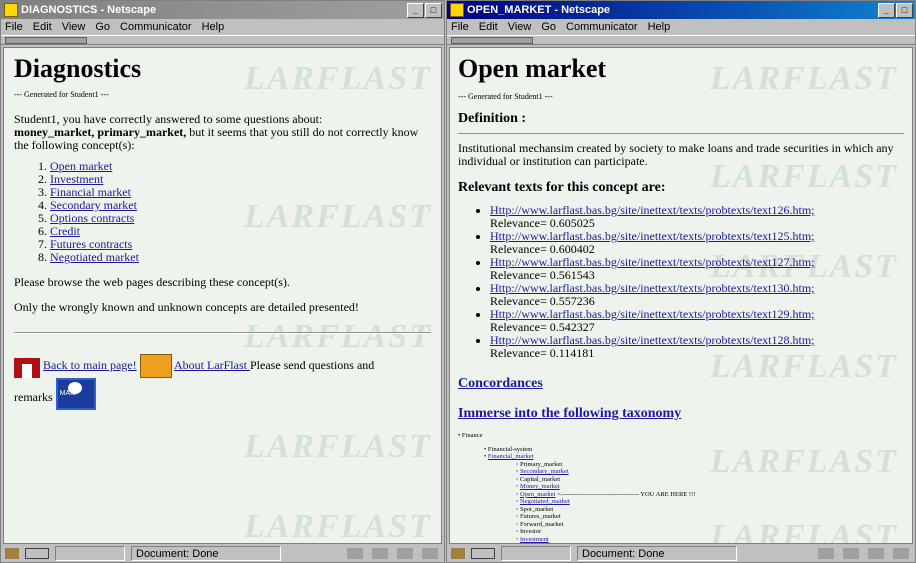  Describe the element at coordinates (90, 192) in the screenshot. I see `concept-link: Financial market` at that location.